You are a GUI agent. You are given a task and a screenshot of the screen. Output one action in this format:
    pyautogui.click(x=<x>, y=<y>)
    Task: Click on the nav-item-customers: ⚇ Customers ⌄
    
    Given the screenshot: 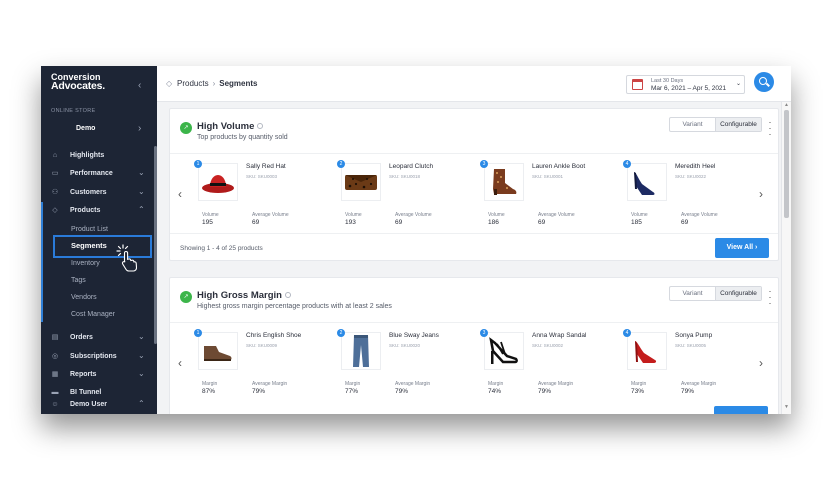 What is the action you would take?
    pyautogui.click(x=99, y=193)
    